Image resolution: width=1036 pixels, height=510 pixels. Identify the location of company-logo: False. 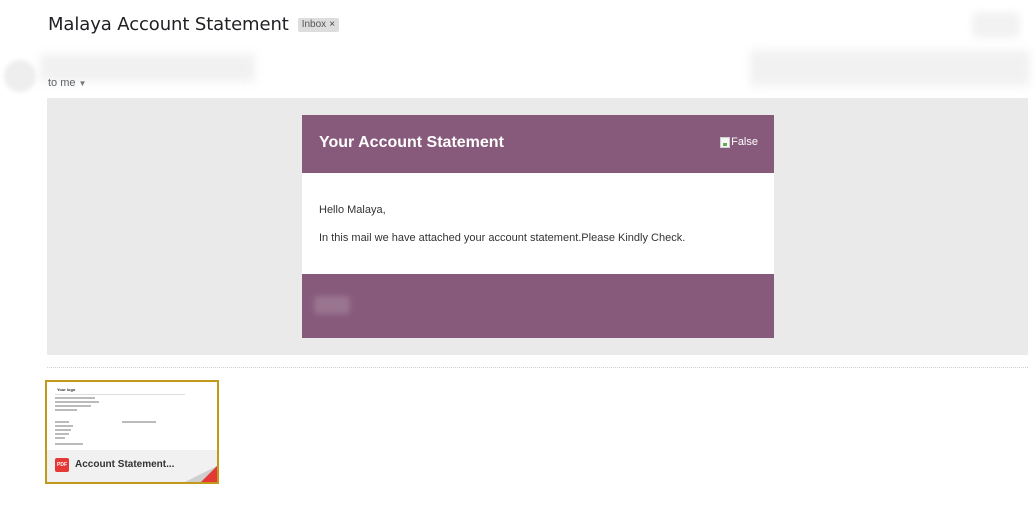
(739, 142).